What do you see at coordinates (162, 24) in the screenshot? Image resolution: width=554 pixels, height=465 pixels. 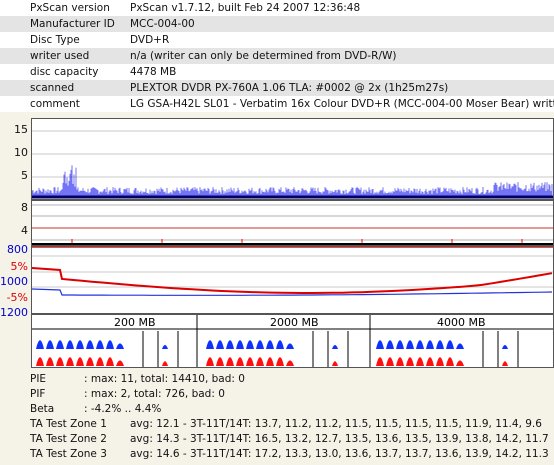 I see `info-value: MCC-004-00` at bounding box center [162, 24].